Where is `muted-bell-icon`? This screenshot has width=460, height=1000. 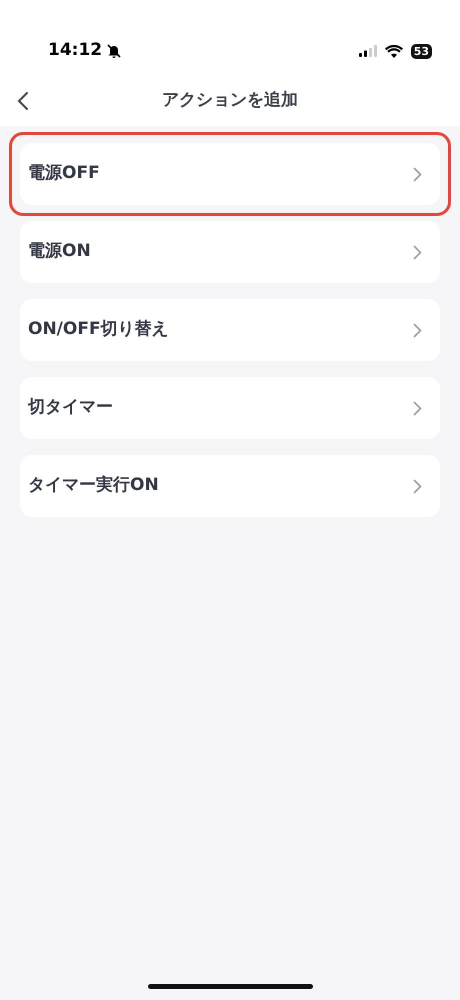
muted-bell-icon is located at coordinates (114, 51).